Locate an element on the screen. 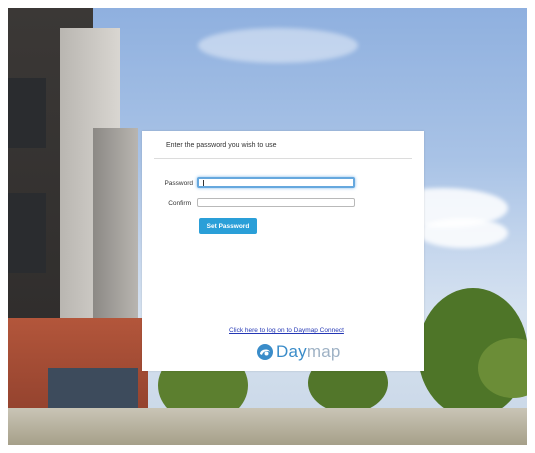  logo-text-day: Day is located at coordinates (291, 351).